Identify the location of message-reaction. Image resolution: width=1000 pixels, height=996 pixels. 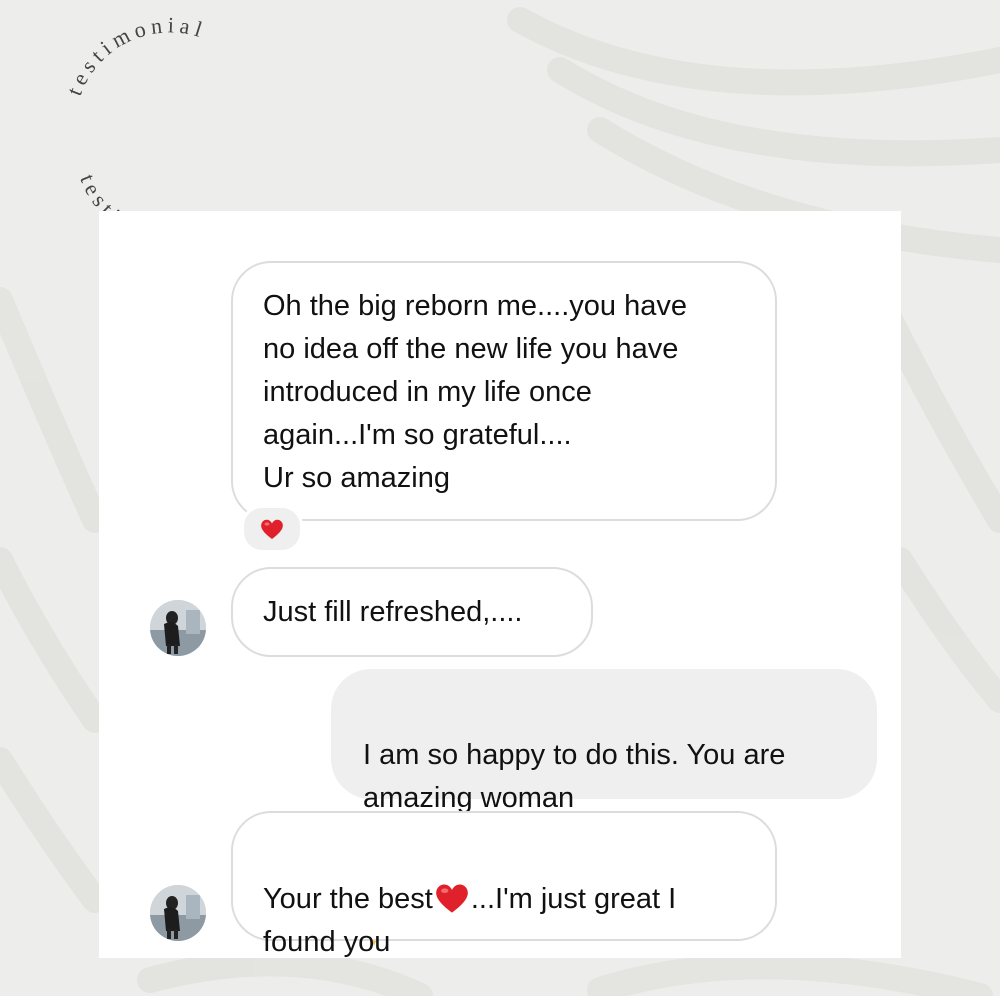
(272, 529).